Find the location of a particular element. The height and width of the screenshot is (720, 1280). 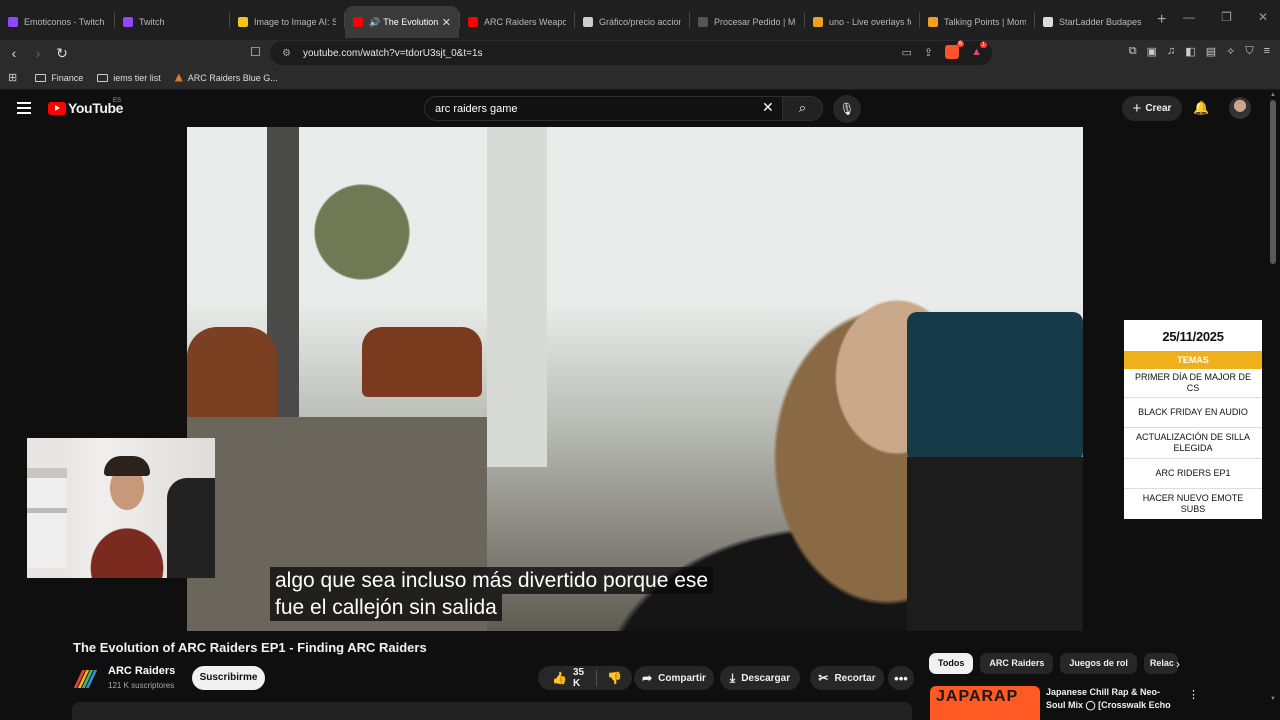

search-input: arc raiders game is located at coordinates (605, 108).